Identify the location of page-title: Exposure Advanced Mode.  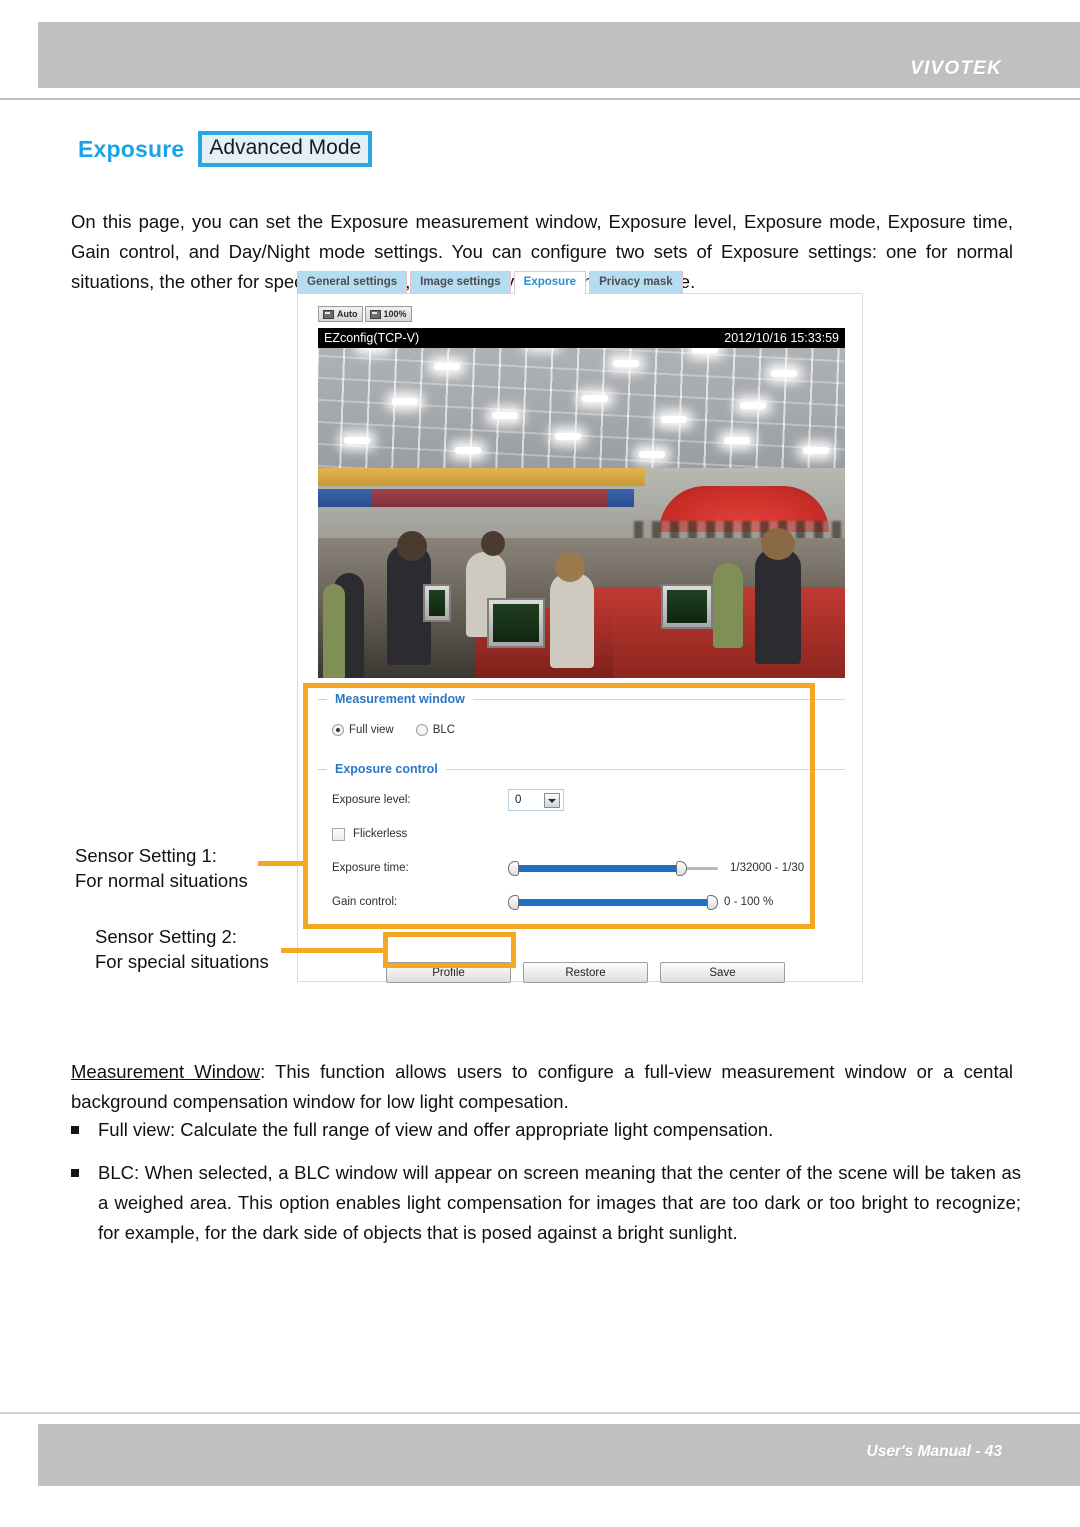
(225, 149).